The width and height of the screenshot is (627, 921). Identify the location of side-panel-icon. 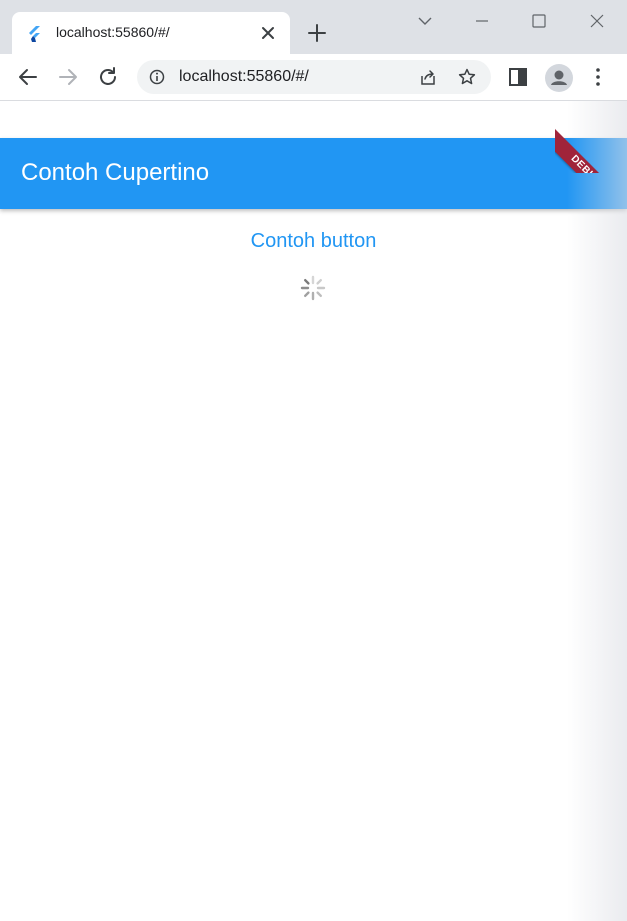
(518, 77).